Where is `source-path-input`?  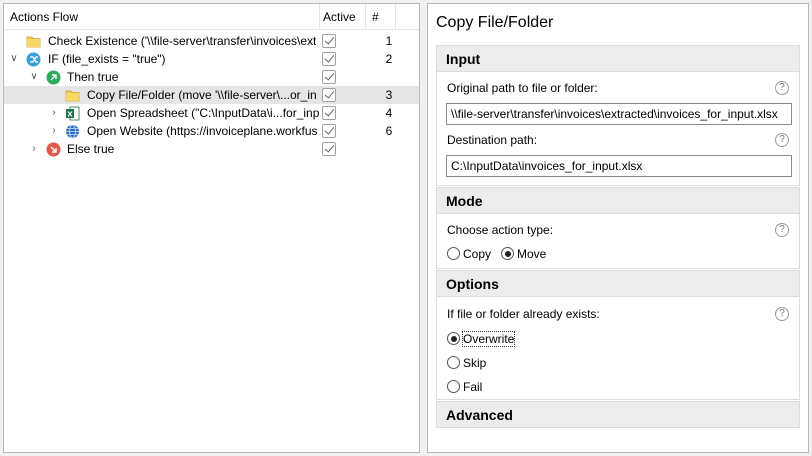
source-path-input is located at coordinates (619, 114).